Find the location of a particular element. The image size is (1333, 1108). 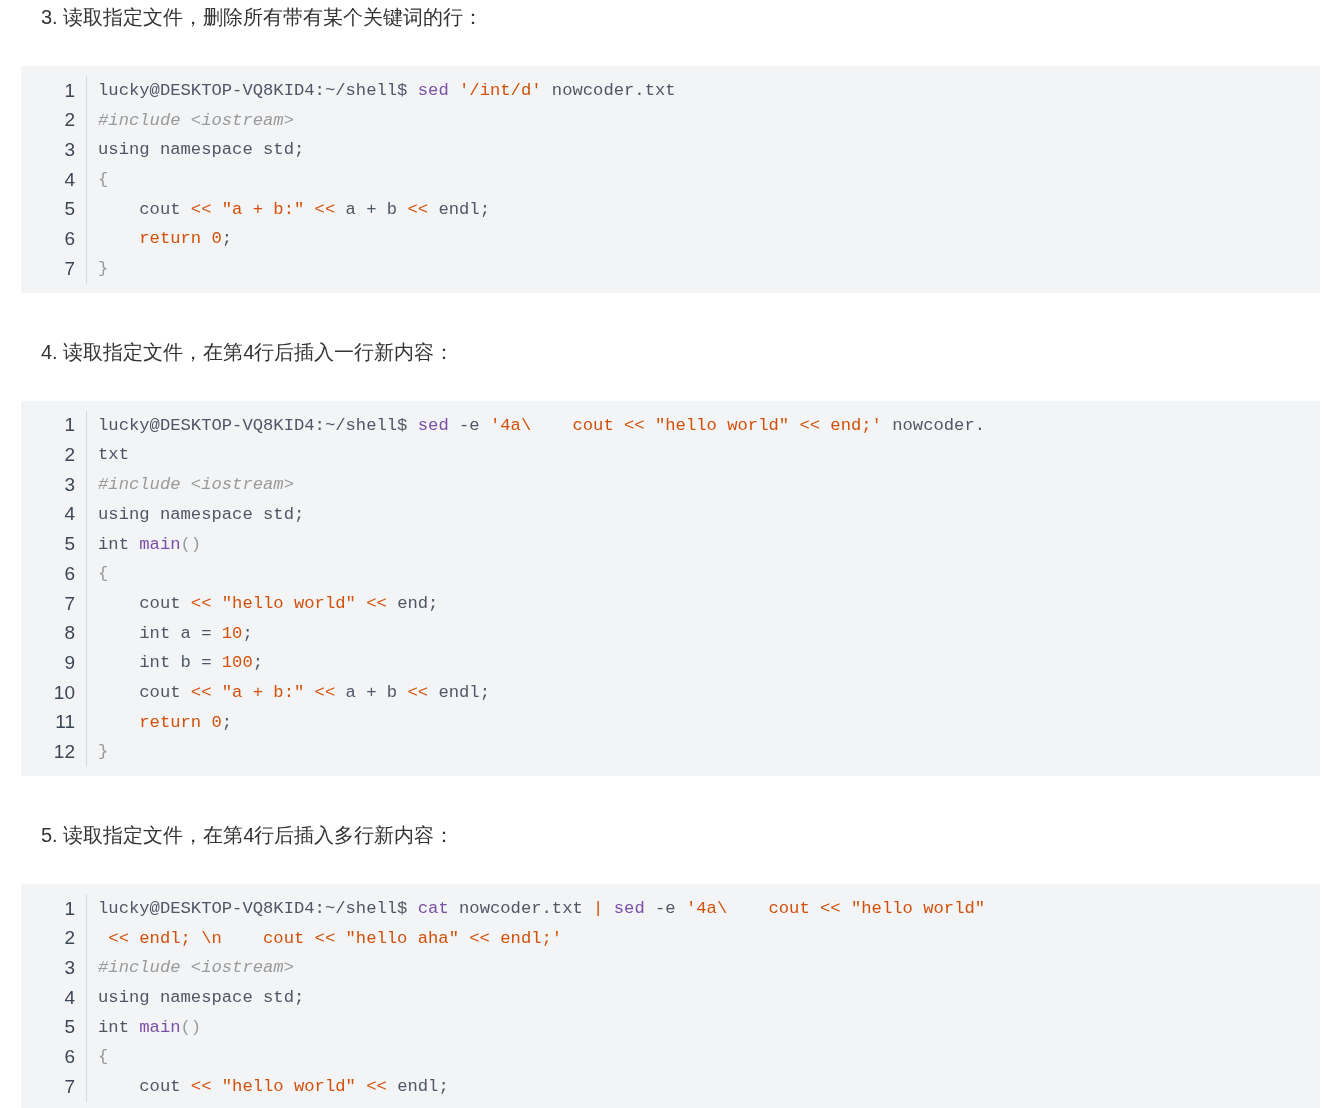

section-heading: 5. 读取指定文件，在第4行后插入多行新内容： is located at coordinates (248, 836).